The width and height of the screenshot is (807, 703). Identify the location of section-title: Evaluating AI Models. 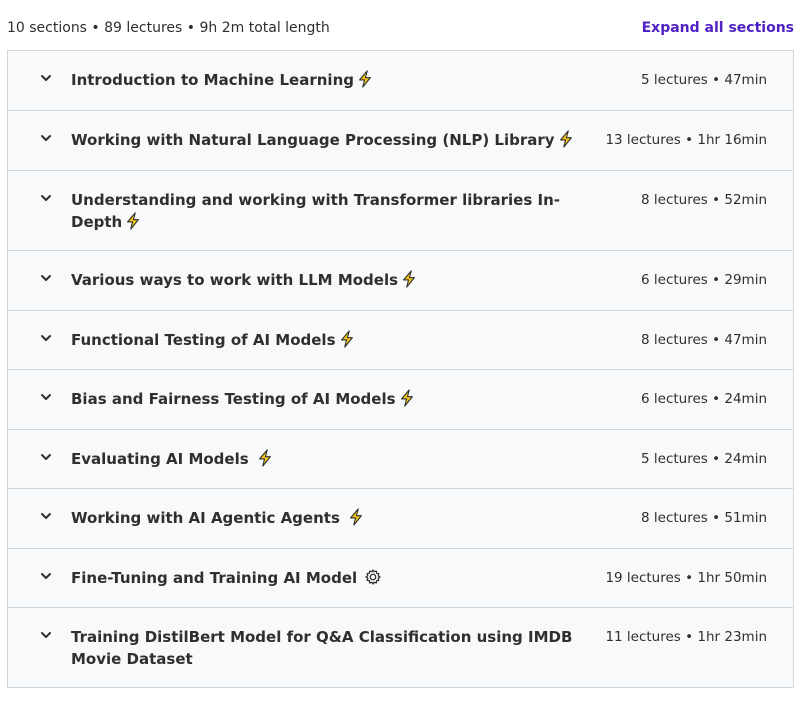
(327, 459).